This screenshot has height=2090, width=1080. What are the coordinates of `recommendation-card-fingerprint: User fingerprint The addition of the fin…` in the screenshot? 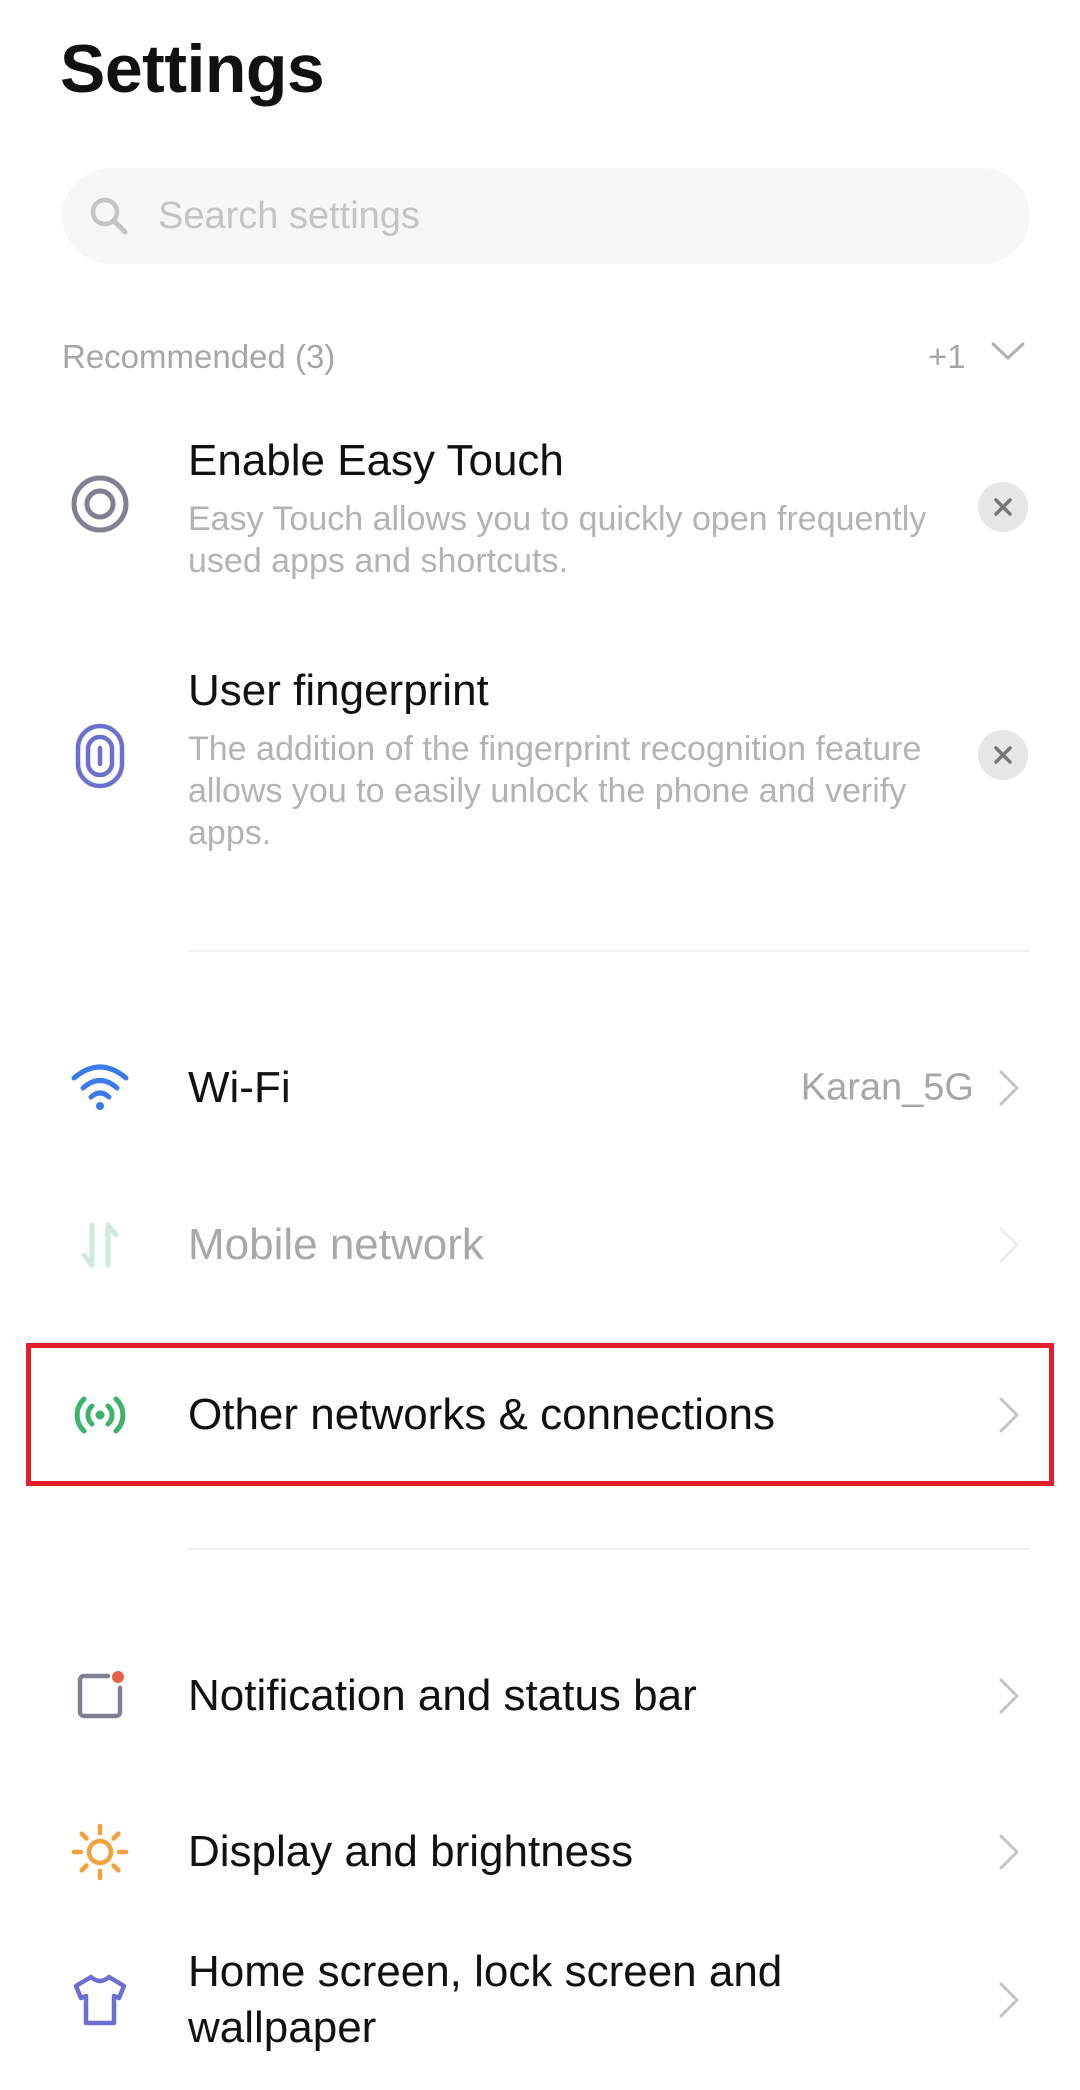 It's located at (540, 760).